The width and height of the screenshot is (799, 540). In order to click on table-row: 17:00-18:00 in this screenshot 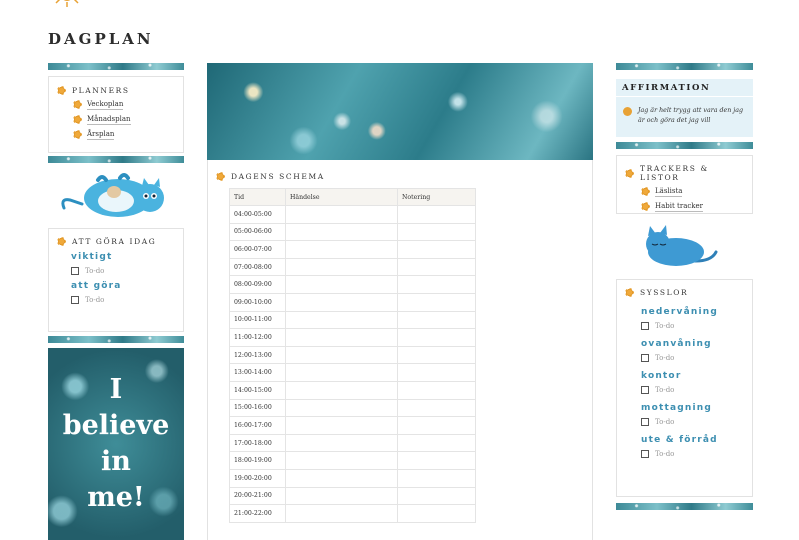, I will do `click(352, 443)`.